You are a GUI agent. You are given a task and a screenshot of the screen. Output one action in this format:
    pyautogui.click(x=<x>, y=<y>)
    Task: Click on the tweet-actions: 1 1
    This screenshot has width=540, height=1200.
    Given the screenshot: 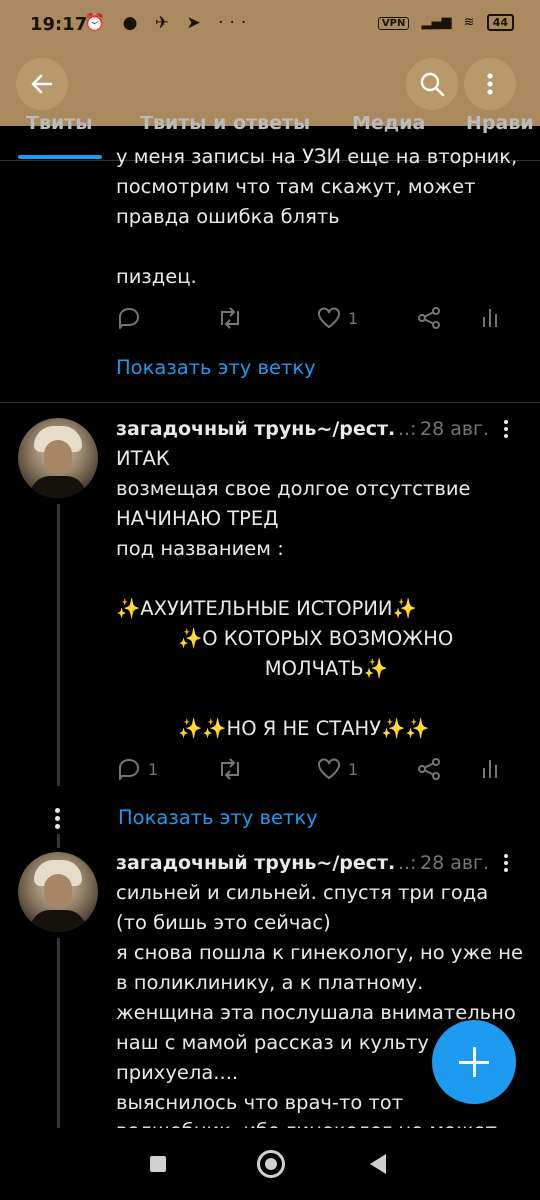 What is the action you would take?
    pyautogui.click(x=316, y=771)
    